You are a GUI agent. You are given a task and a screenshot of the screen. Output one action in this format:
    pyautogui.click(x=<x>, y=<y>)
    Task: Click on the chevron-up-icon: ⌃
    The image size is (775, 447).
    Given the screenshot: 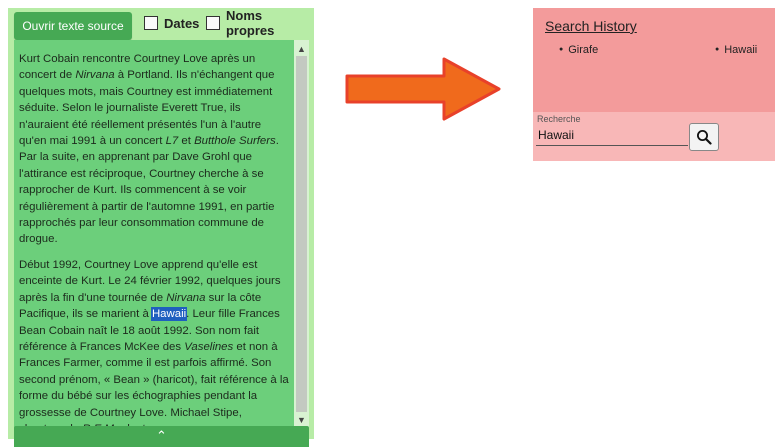 What is the action you would take?
    pyautogui.click(x=161, y=435)
    